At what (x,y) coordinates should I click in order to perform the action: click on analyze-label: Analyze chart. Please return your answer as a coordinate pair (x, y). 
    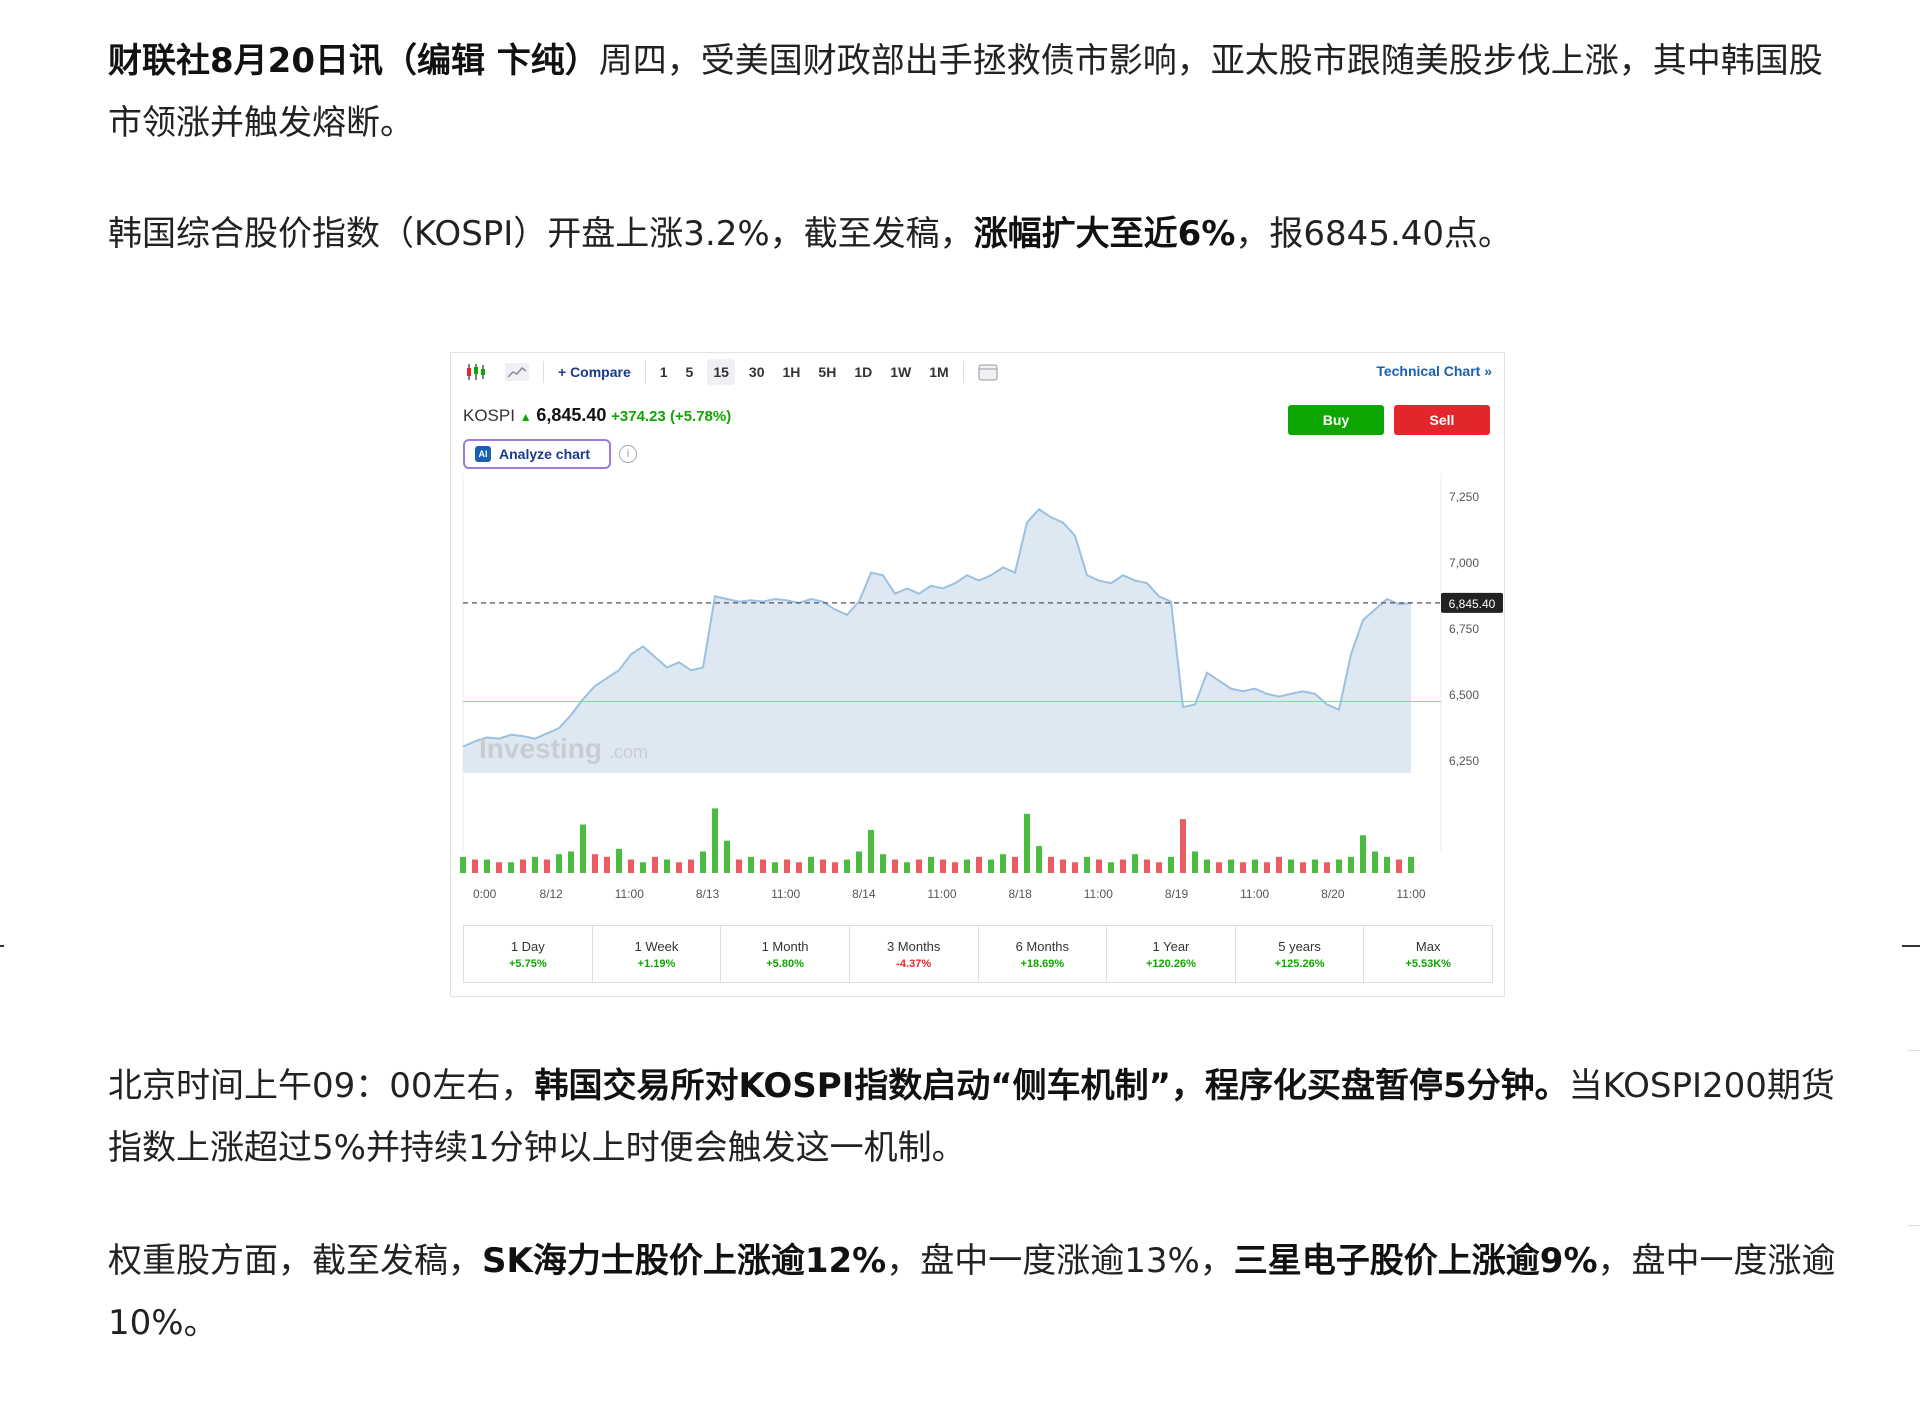
    Looking at the image, I should click on (545, 454).